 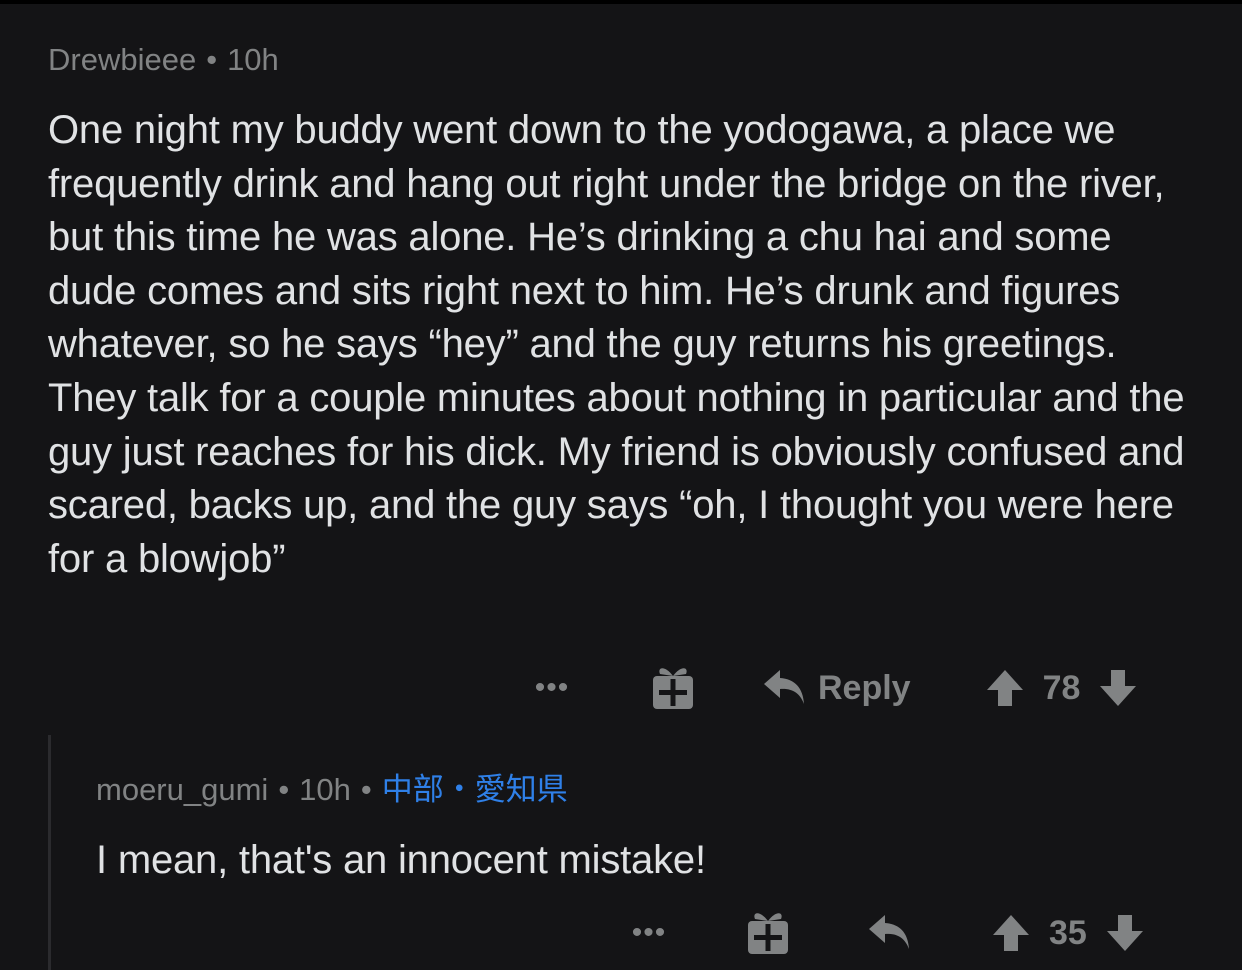 I want to click on reply-button: Reply, so click(x=864, y=688).